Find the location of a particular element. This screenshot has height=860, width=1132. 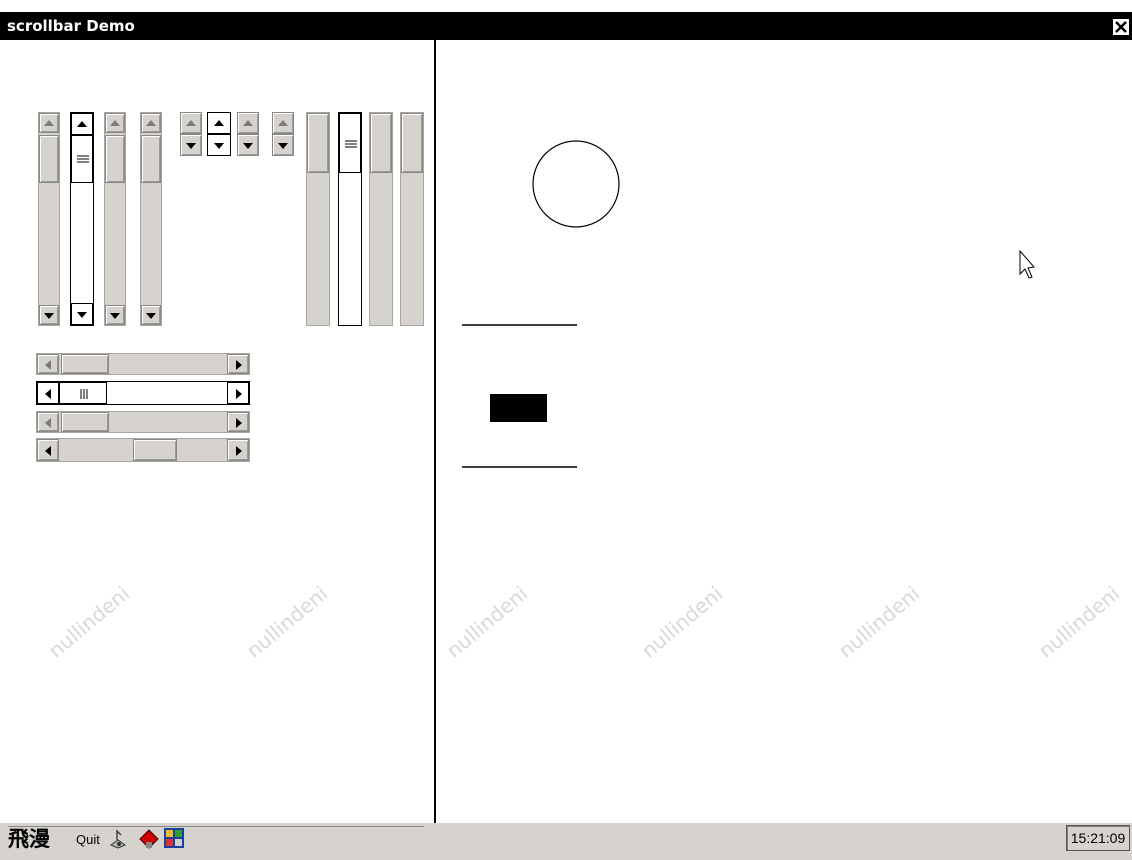

close-icon is located at coordinates (1121, 27).